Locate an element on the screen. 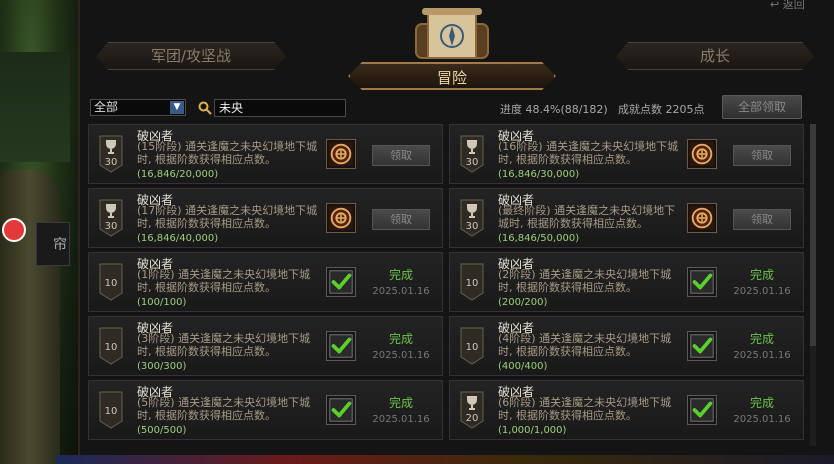  achievement-desc: (4阶段) 通关逢魔之未央幻境地下城时, 根据阶数获得相应点数。 is located at coordinates (585, 345).